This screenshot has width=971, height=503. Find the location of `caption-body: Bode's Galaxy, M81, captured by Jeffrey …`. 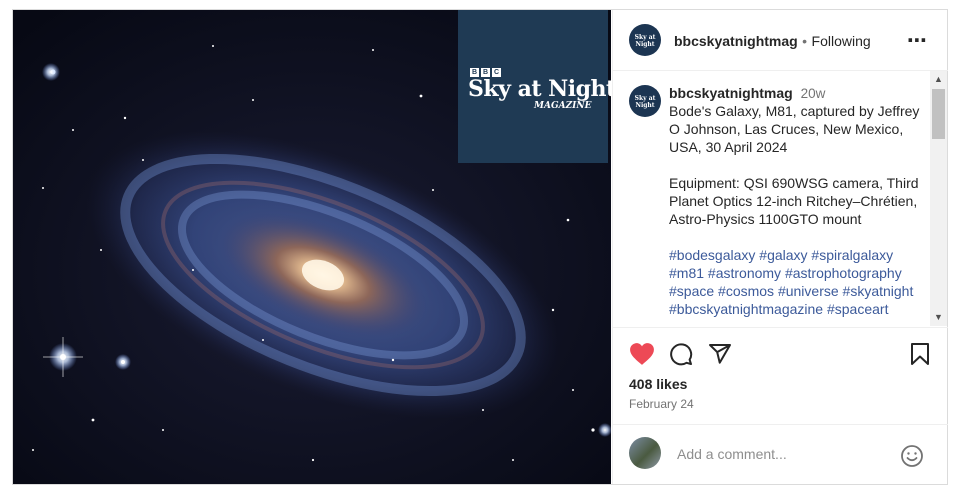

caption-body: Bode's Galaxy, M81, captured by Jeffrey … is located at coordinates (794, 165).